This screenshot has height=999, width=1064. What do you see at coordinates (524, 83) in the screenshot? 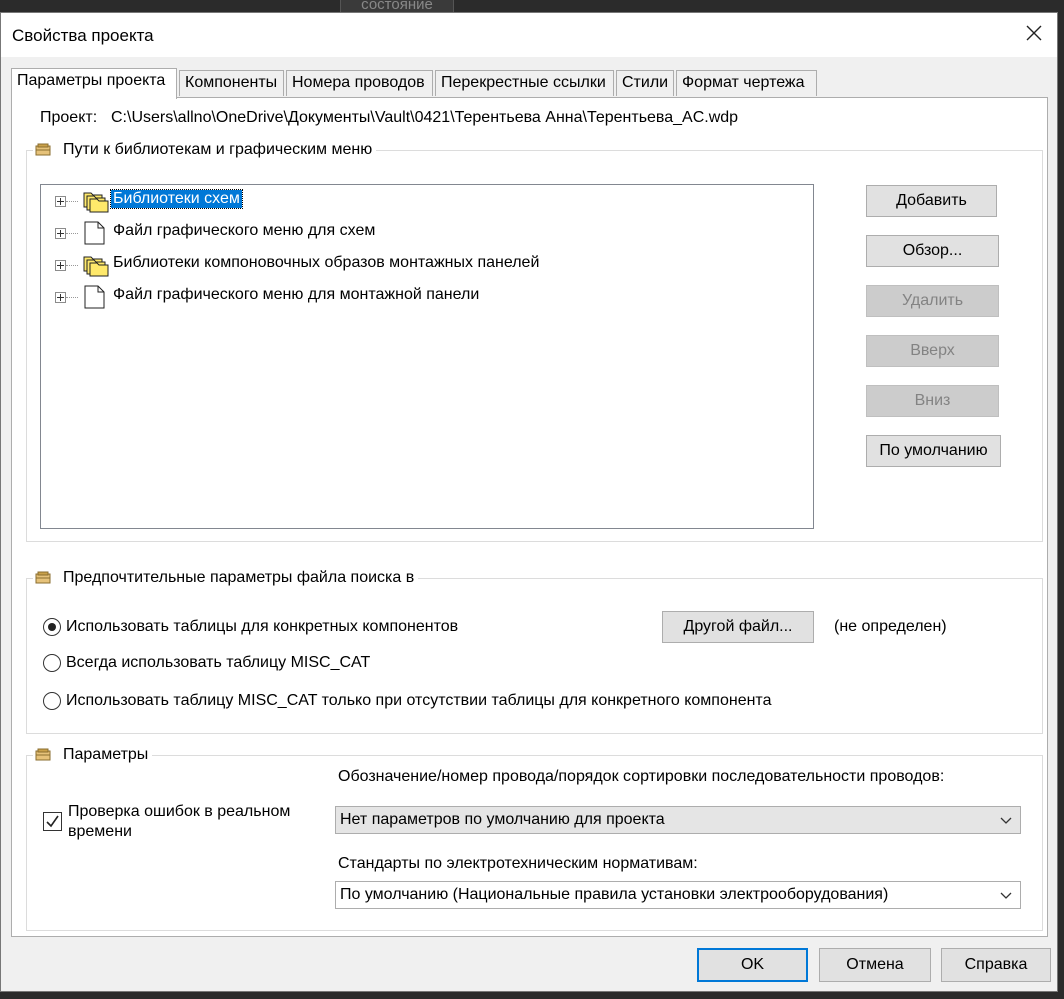
I see `tab-cross-references: Перекрестные ссылки` at bounding box center [524, 83].